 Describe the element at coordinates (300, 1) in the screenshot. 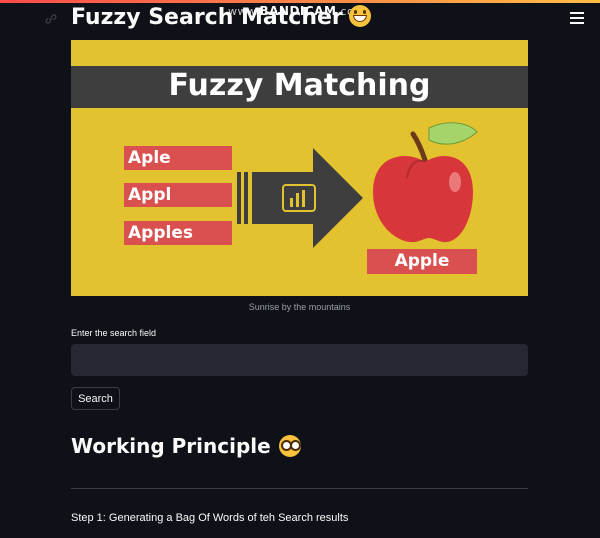

I see `top-accent-bar` at that location.